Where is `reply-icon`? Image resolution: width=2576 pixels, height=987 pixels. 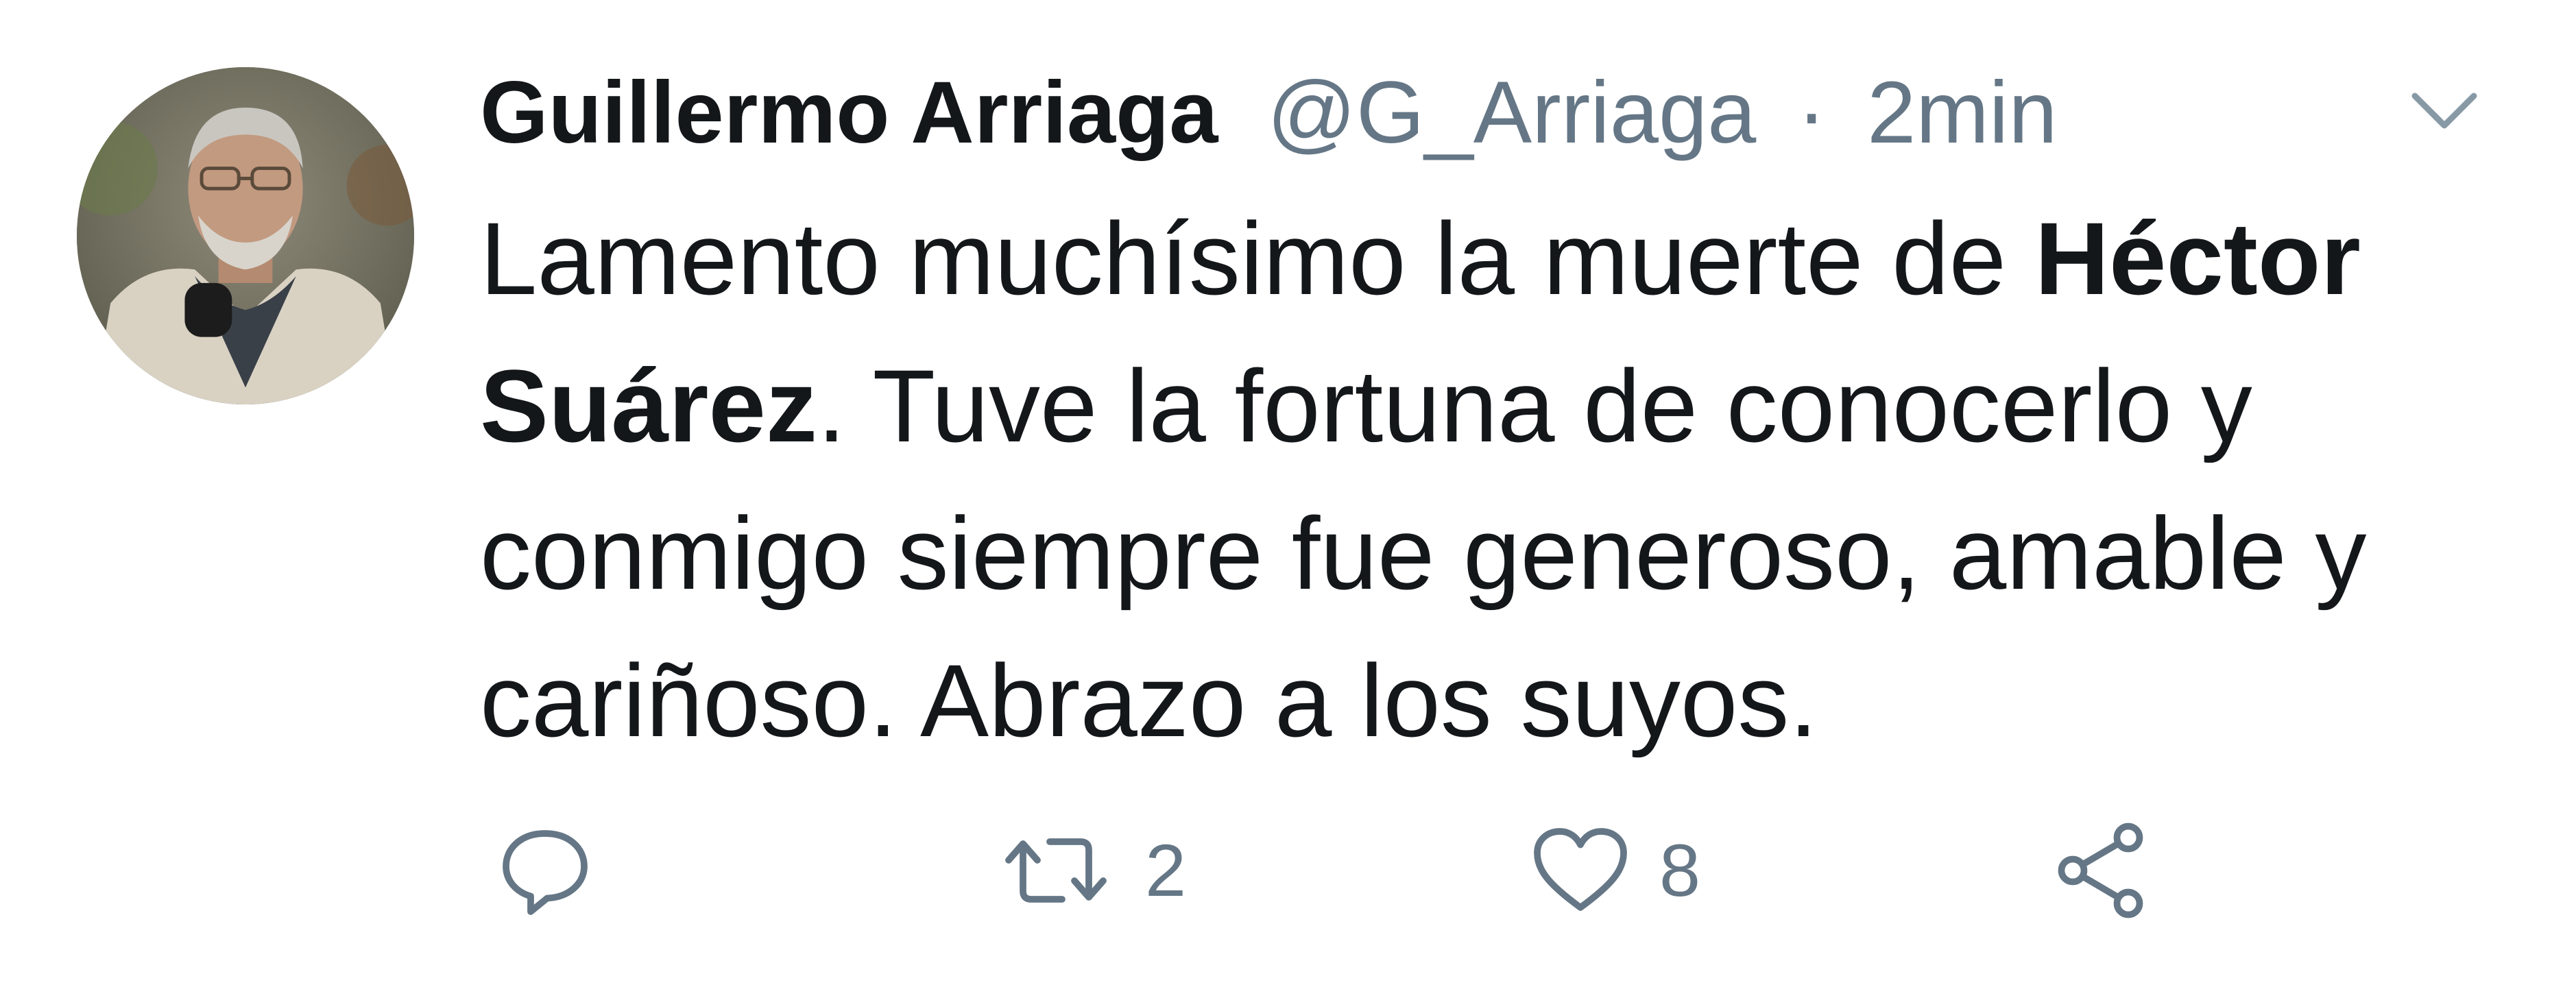
reply-icon is located at coordinates (545, 872).